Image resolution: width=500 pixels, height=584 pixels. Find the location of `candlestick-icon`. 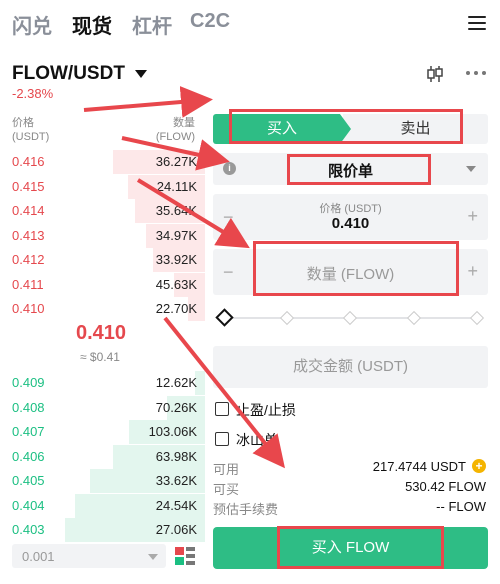

candlestick-icon is located at coordinates (435, 74).